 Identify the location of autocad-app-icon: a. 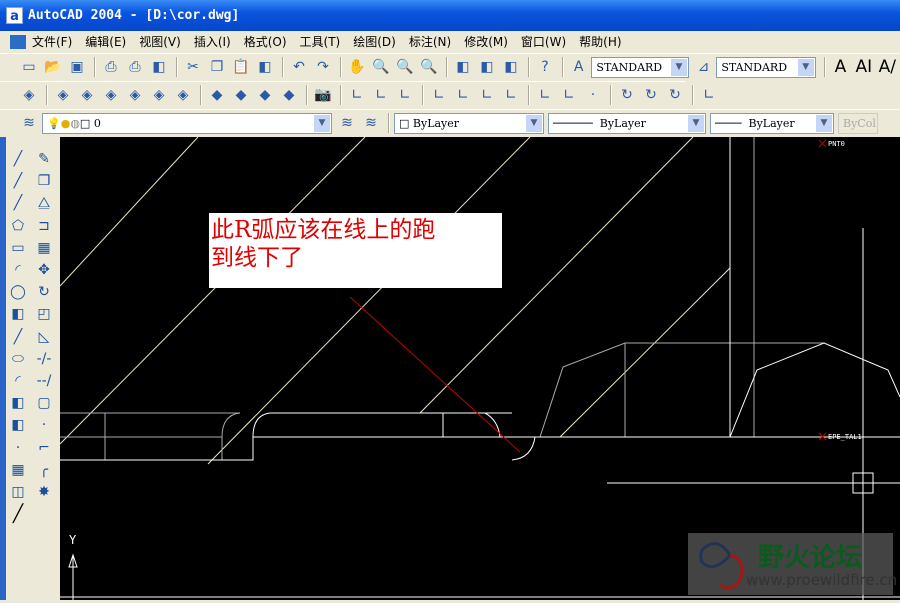
(14, 15).